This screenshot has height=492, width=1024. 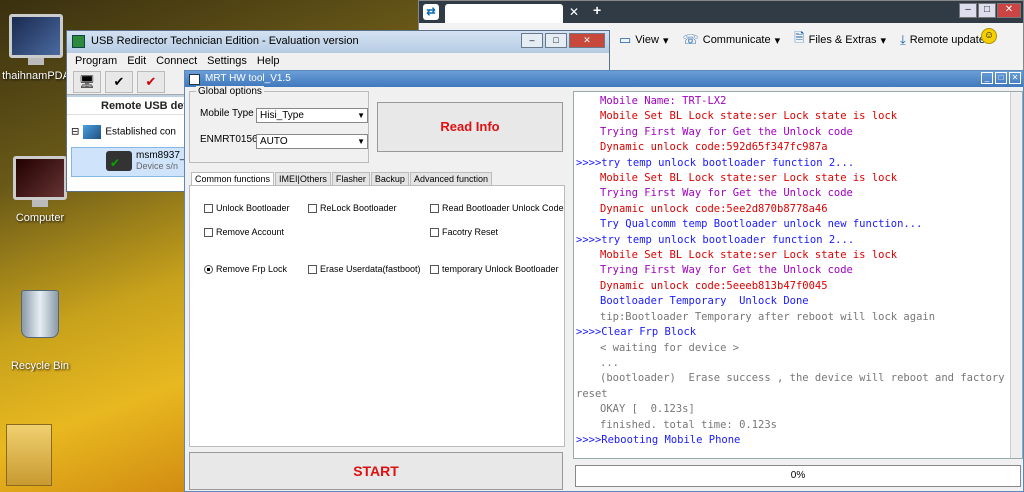 I want to click on radio-selected, so click(x=208, y=269).